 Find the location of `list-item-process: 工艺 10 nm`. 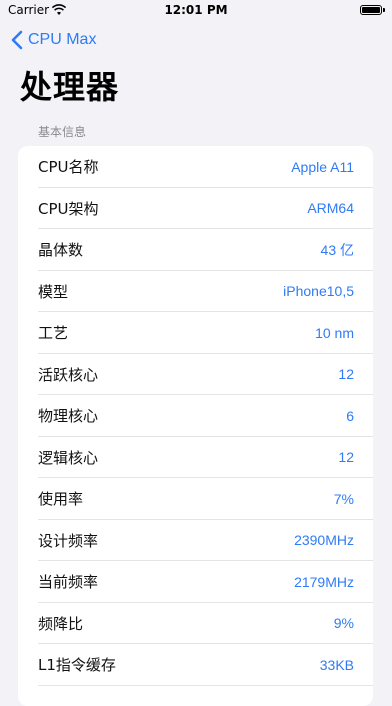

list-item-process: 工艺 10 nm is located at coordinates (195, 333).